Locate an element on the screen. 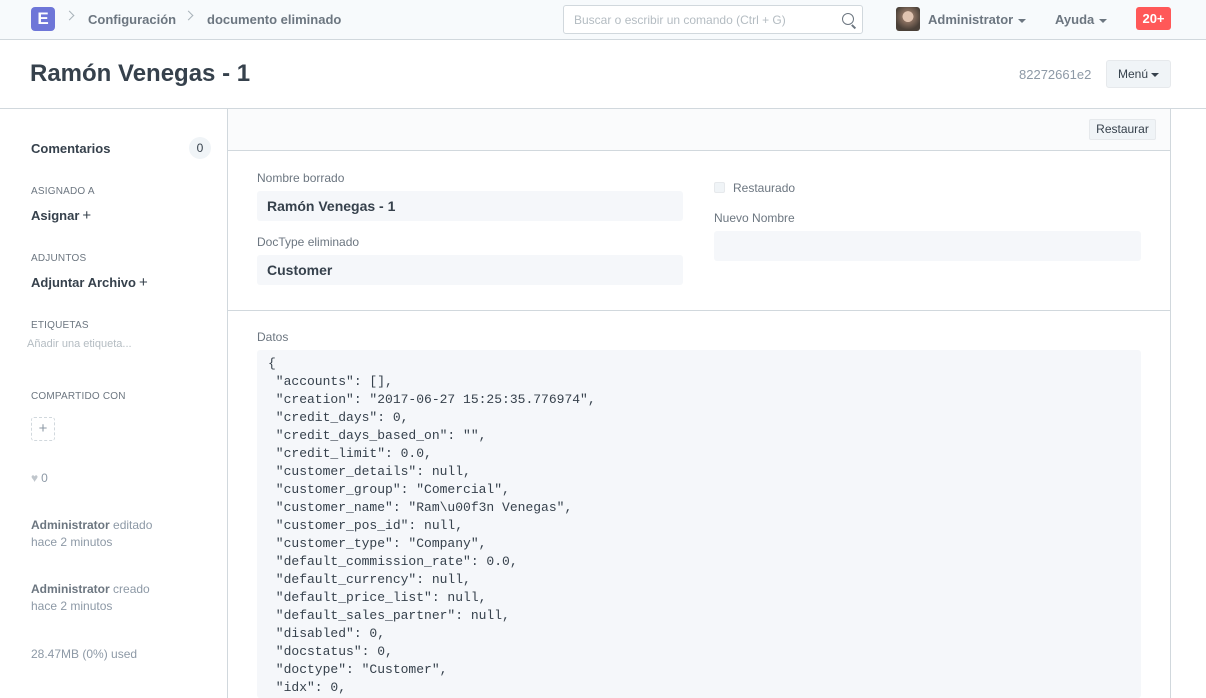 Image resolution: width=1206 pixels, height=698 pixels. code-line: "customer_type": "Company", is located at coordinates (377, 543).